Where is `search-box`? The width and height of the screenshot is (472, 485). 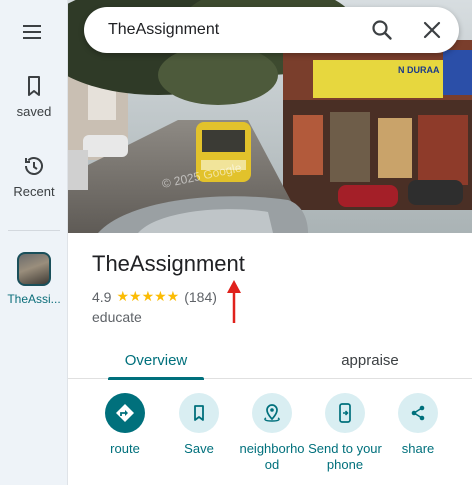 search-box is located at coordinates (271, 30).